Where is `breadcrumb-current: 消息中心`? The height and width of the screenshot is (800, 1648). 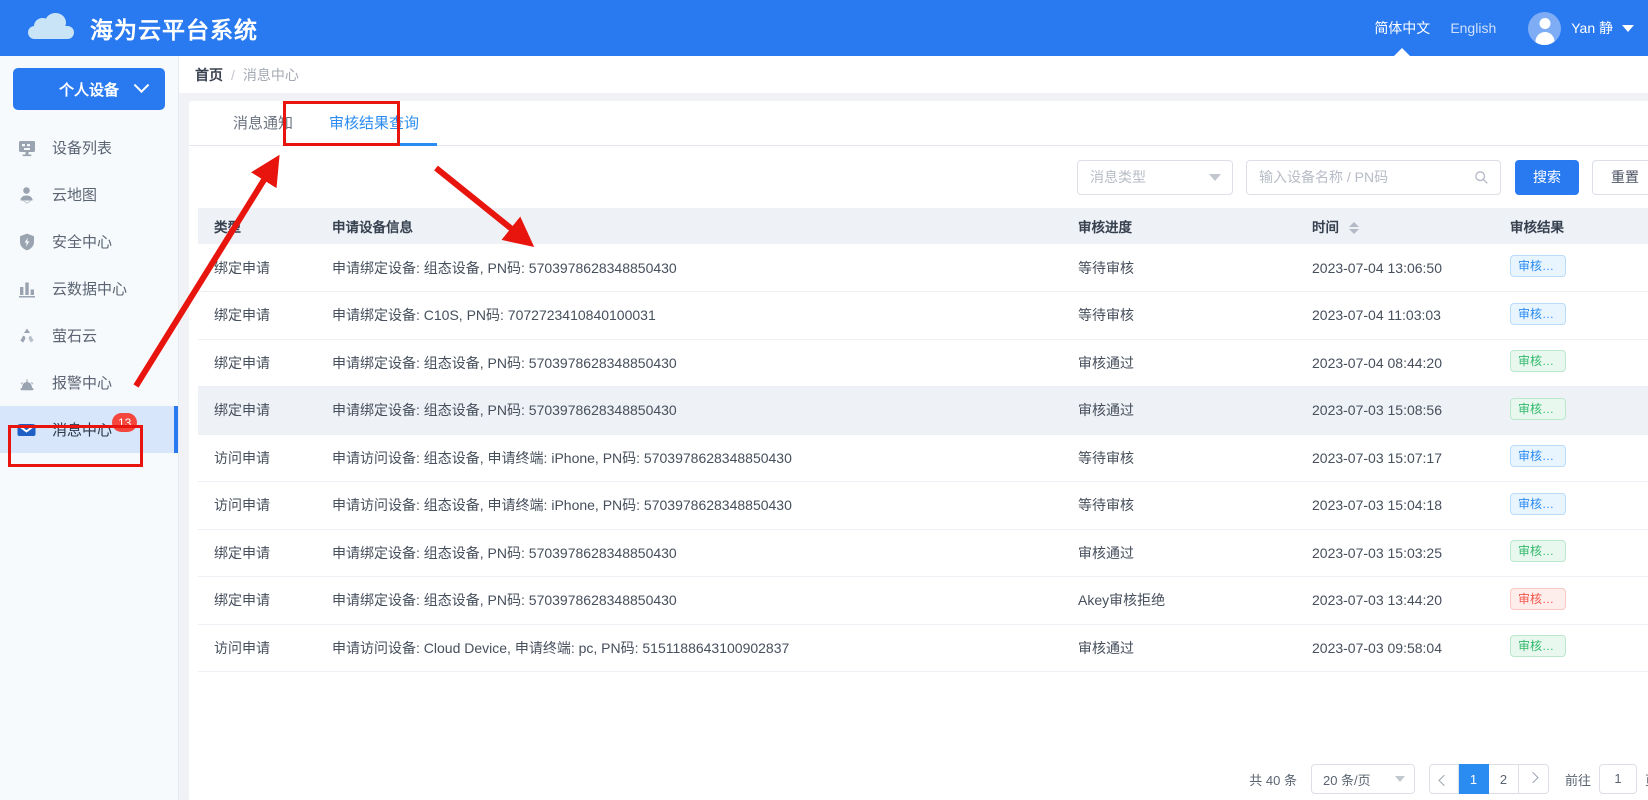
breadcrumb-current: 消息中心 is located at coordinates (270, 74).